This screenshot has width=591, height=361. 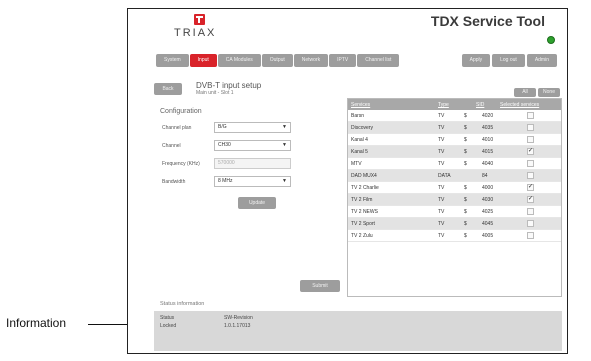 What do you see at coordinates (277, 60) in the screenshot?
I see `tab-output: Output` at bounding box center [277, 60].